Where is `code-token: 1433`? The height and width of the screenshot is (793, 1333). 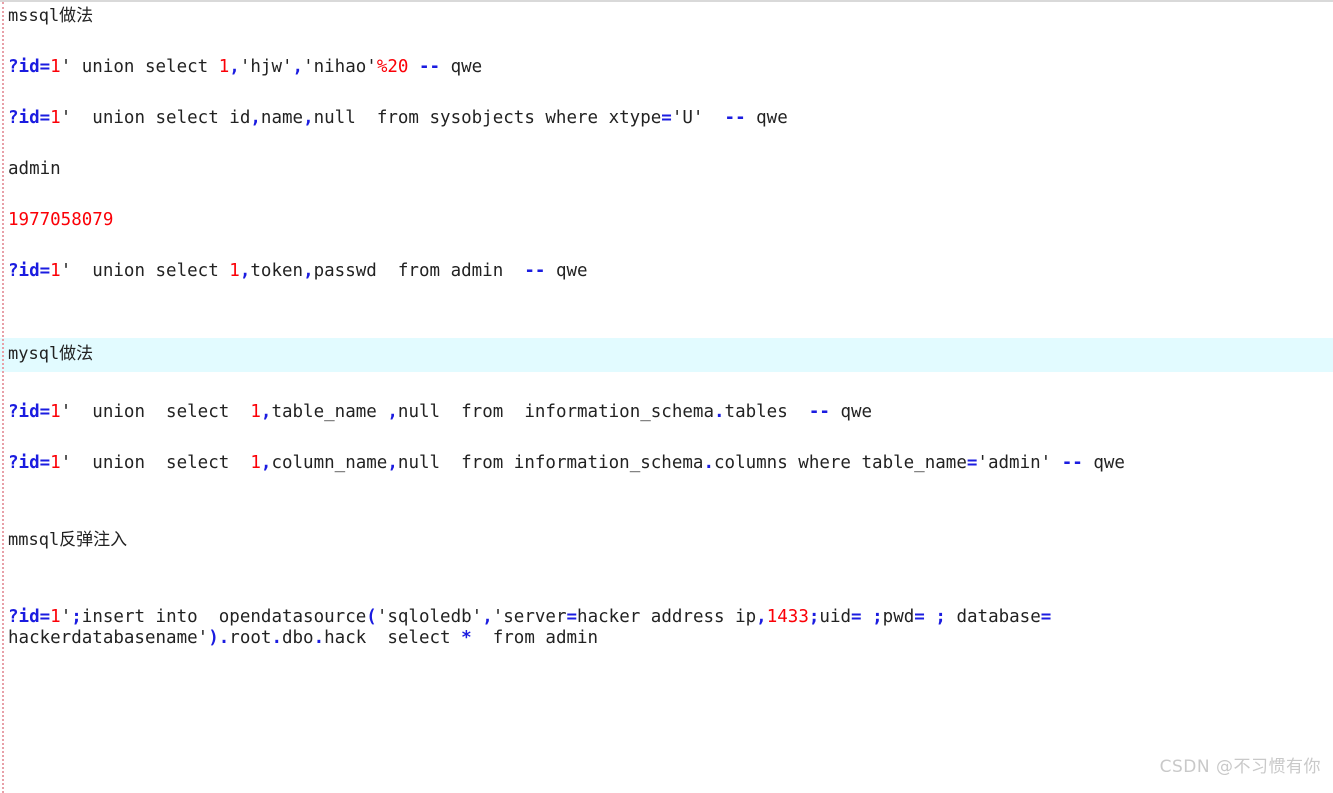 code-token: 1433 is located at coordinates (787, 617).